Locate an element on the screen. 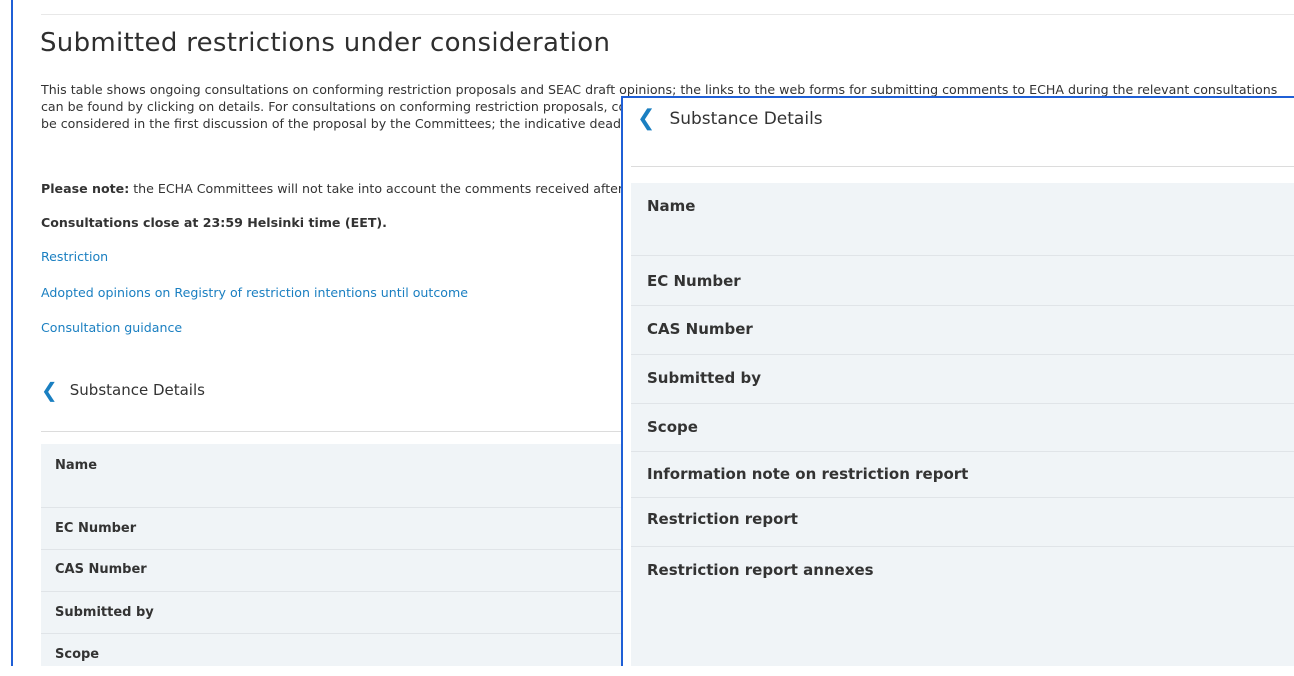 Image resolution: width=1294 pixels, height=676 pixels. table-row: Information note on restriction report is located at coordinates (962, 474).